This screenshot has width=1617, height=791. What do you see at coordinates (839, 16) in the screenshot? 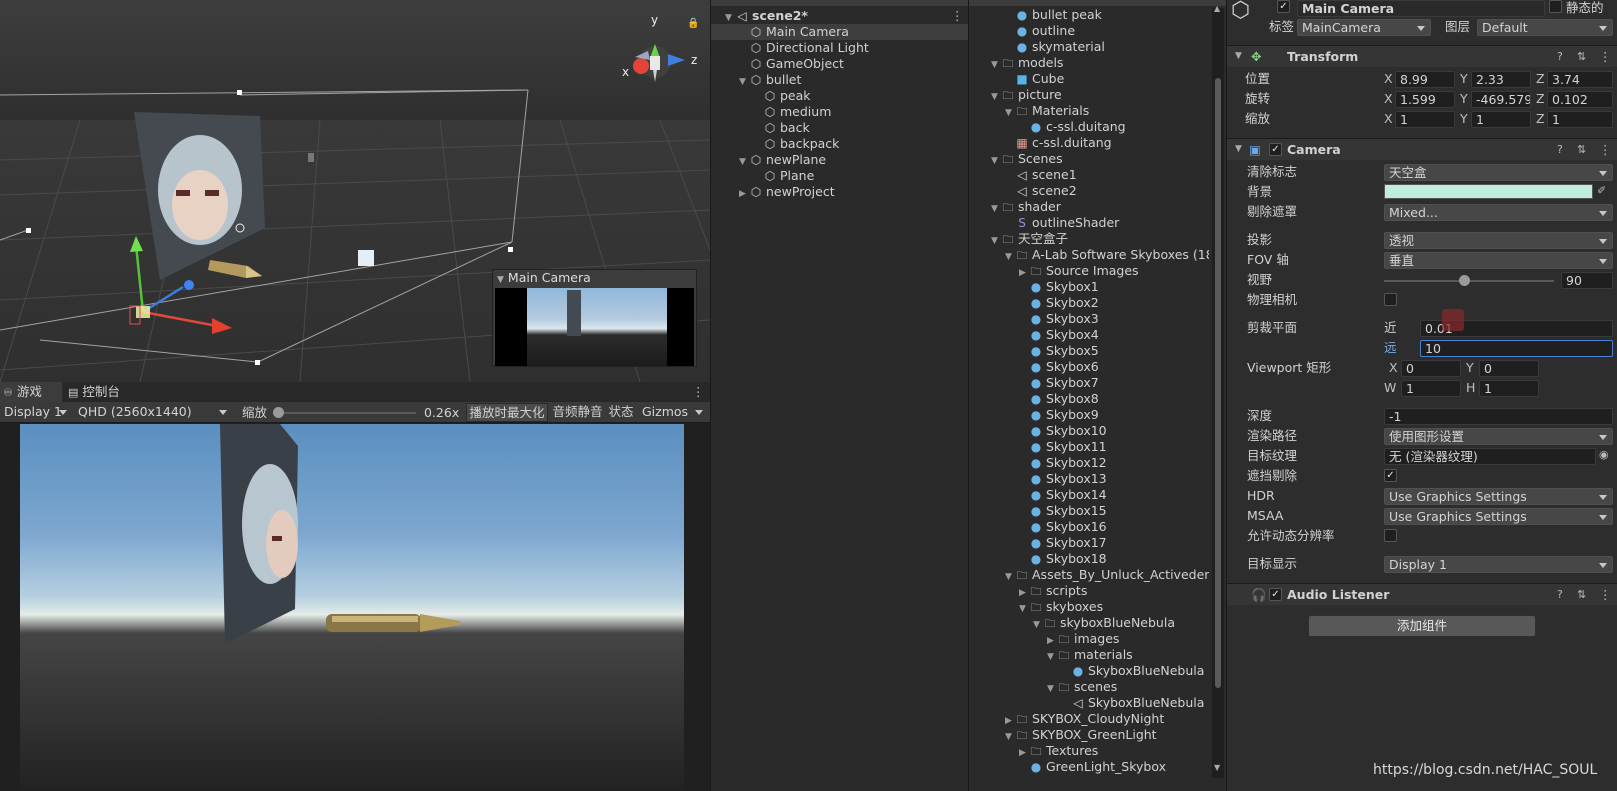
I see `hierarchy-item: ▼ ◁ scene2*` at bounding box center [839, 16].